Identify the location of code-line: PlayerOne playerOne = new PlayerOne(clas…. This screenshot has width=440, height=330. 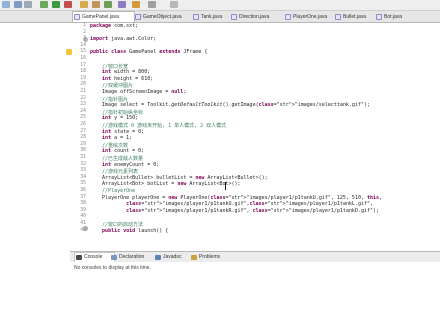
(236, 197).